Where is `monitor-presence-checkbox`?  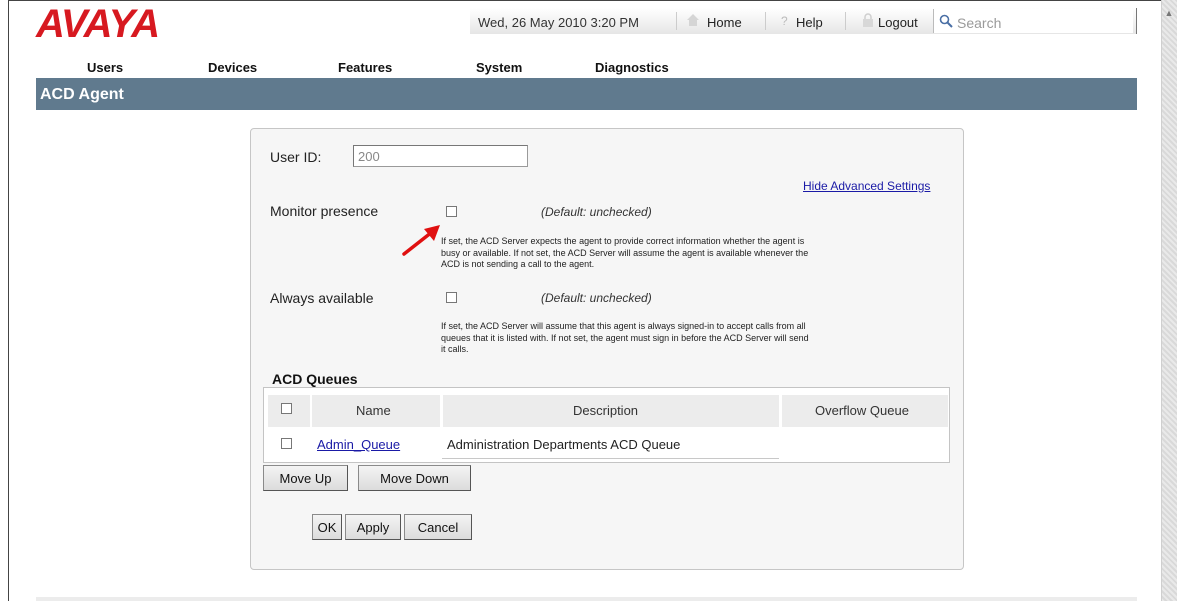
monitor-presence-checkbox is located at coordinates (451, 211).